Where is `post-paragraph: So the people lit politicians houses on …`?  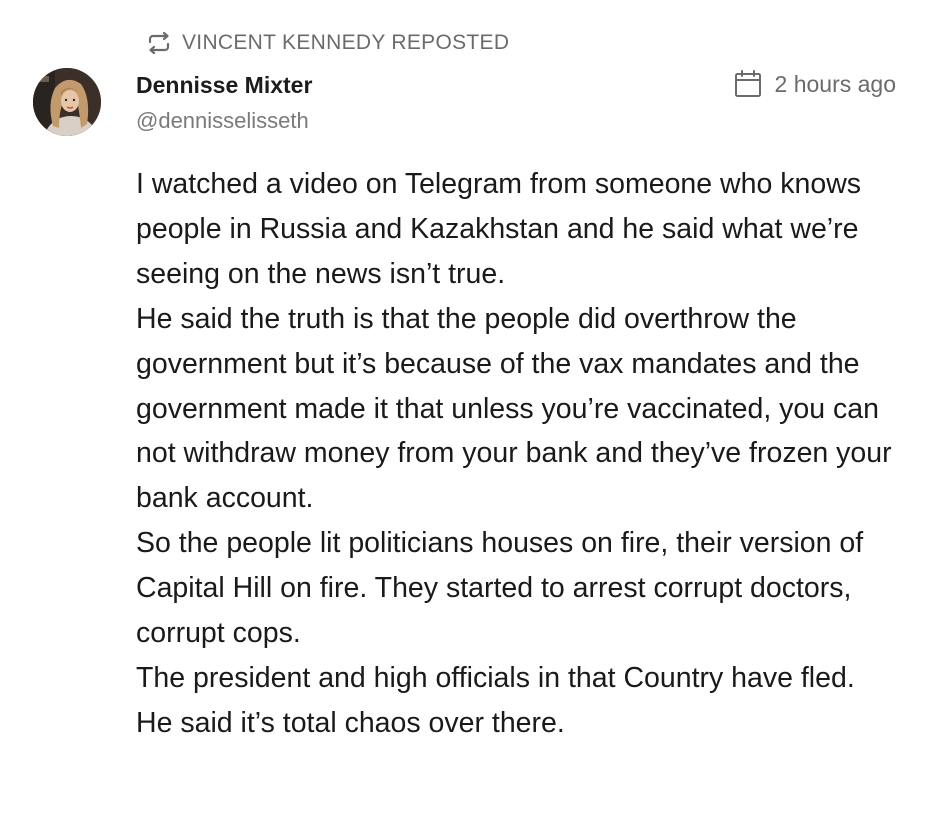 post-paragraph: So the people lit politicians houses on … is located at coordinates (500, 588).